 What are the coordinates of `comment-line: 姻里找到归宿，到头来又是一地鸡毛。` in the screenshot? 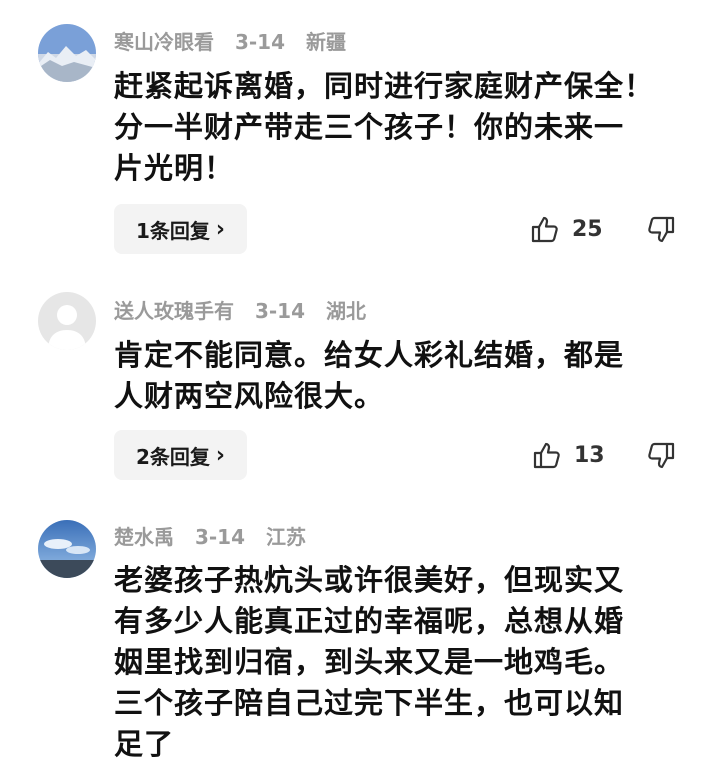 It's located at (369, 662).